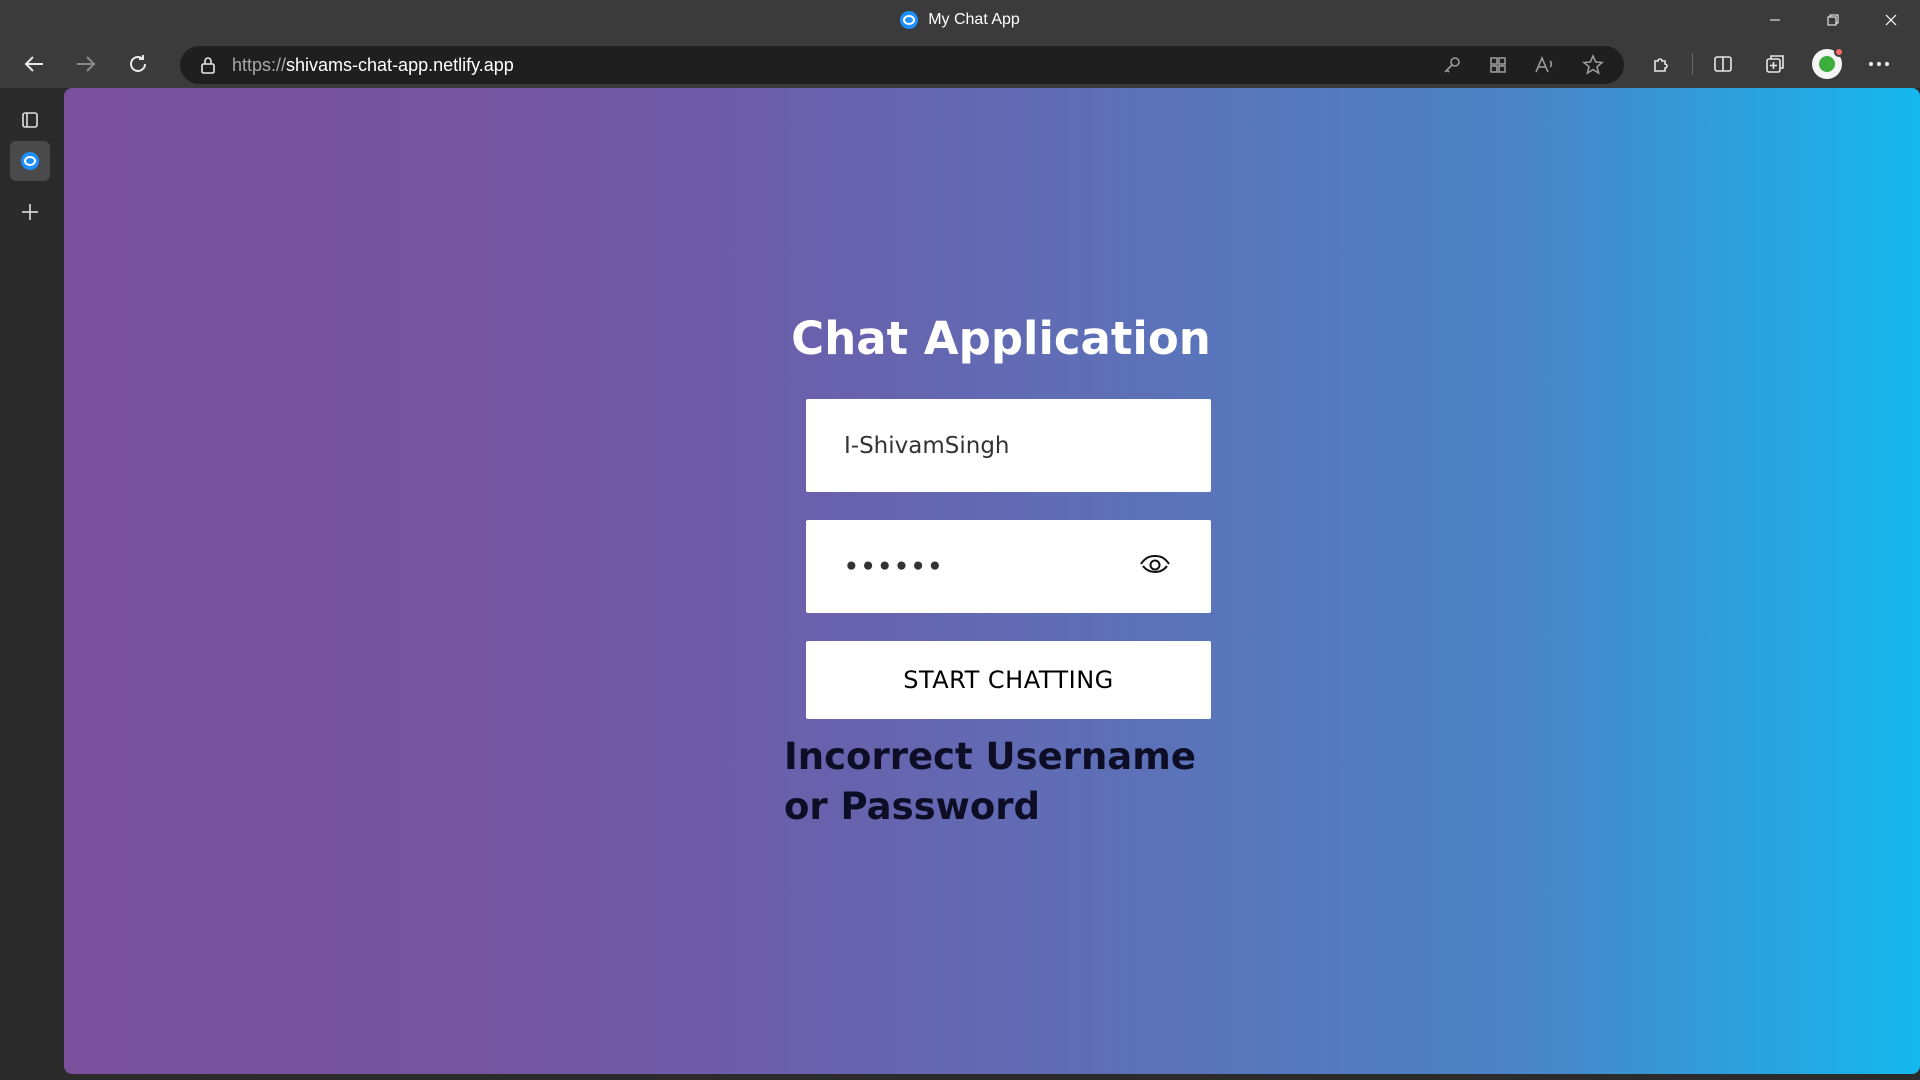 This screenshot has height=1080, width=1920. What do you see at coordinates (259, 64) in the screenshot?
I see `url-protocol: https://` at bounding box center [259, 64].